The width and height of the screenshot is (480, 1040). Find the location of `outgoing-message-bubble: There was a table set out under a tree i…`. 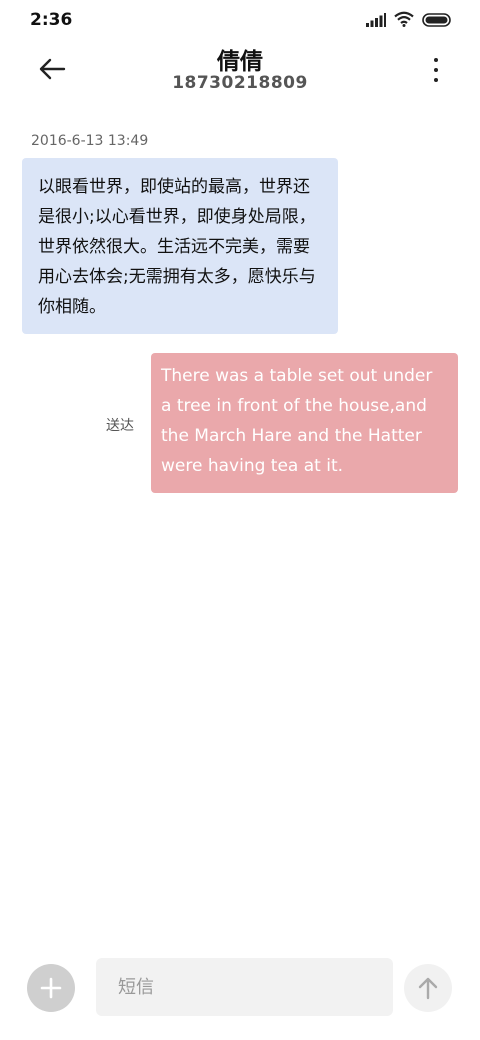

outgoing-message-bubble: There was a table set out under a tree i… is located at coordinates (304, 423).